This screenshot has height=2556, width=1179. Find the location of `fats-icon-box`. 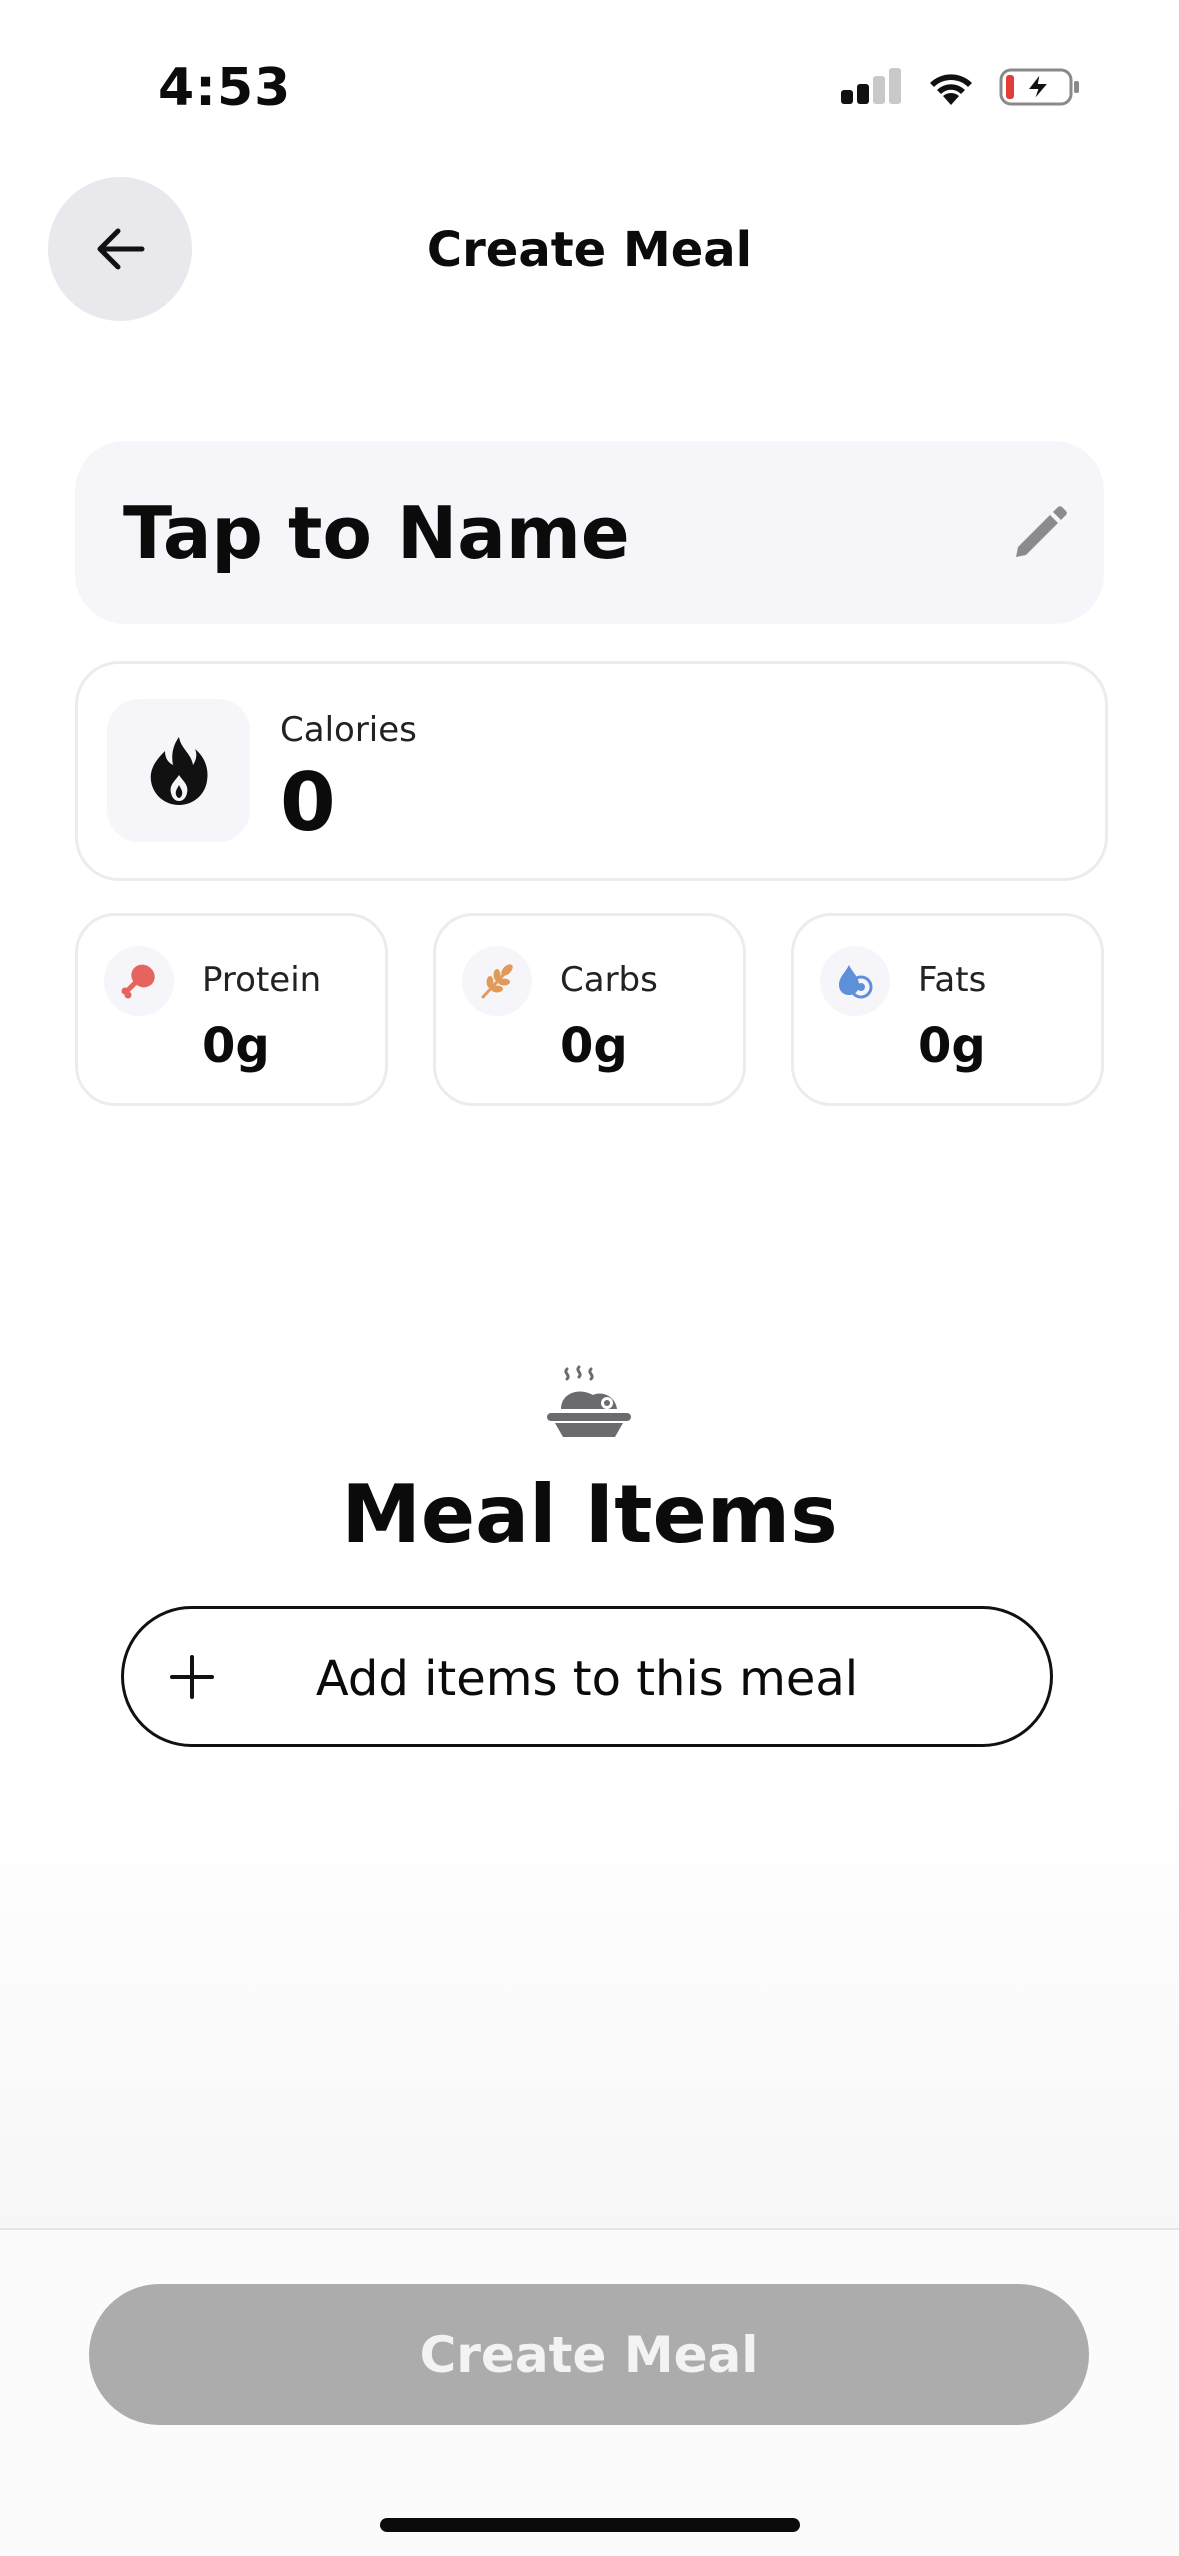

fats-icon-box is located at coordinates (855, 981).